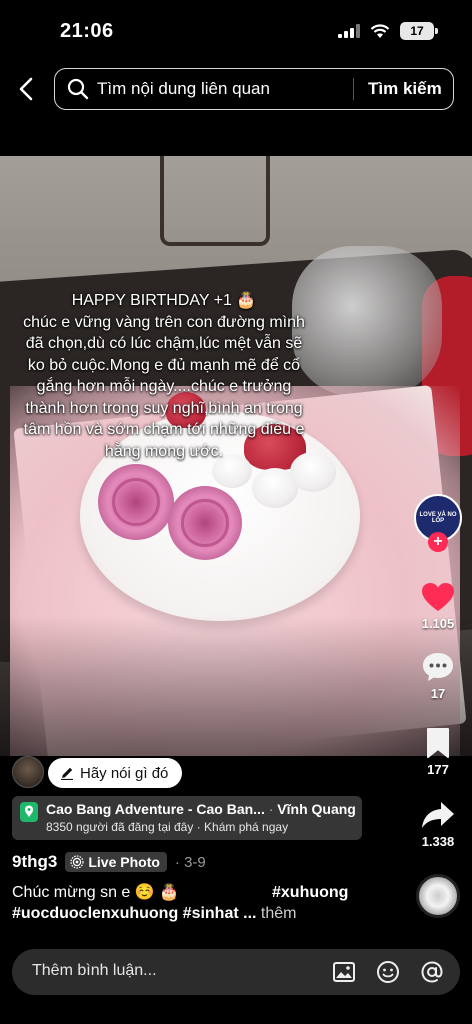 This screenshot has width=472, height=1024. Describe the element at coordinates (78, 89) in the screenshot. I see `search-icon` at that location.